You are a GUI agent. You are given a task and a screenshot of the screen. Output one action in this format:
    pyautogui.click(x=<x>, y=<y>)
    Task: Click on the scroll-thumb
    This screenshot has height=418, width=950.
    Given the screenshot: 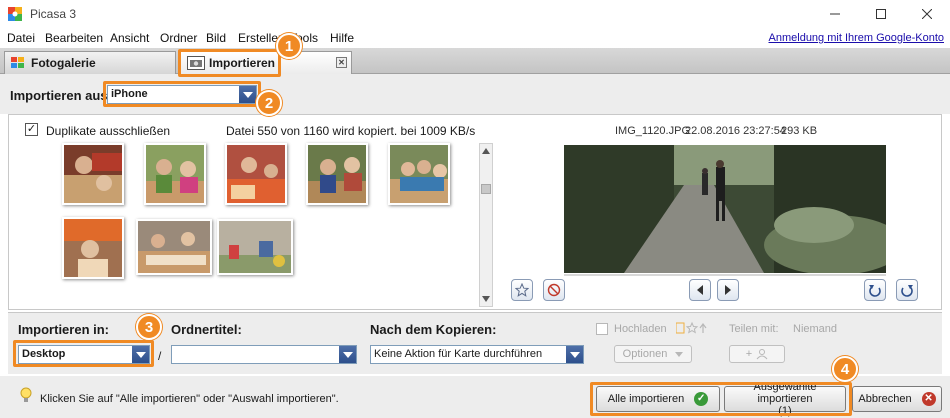 What is the action you would take?
    pyautogui.click(x=486, y=189)
    